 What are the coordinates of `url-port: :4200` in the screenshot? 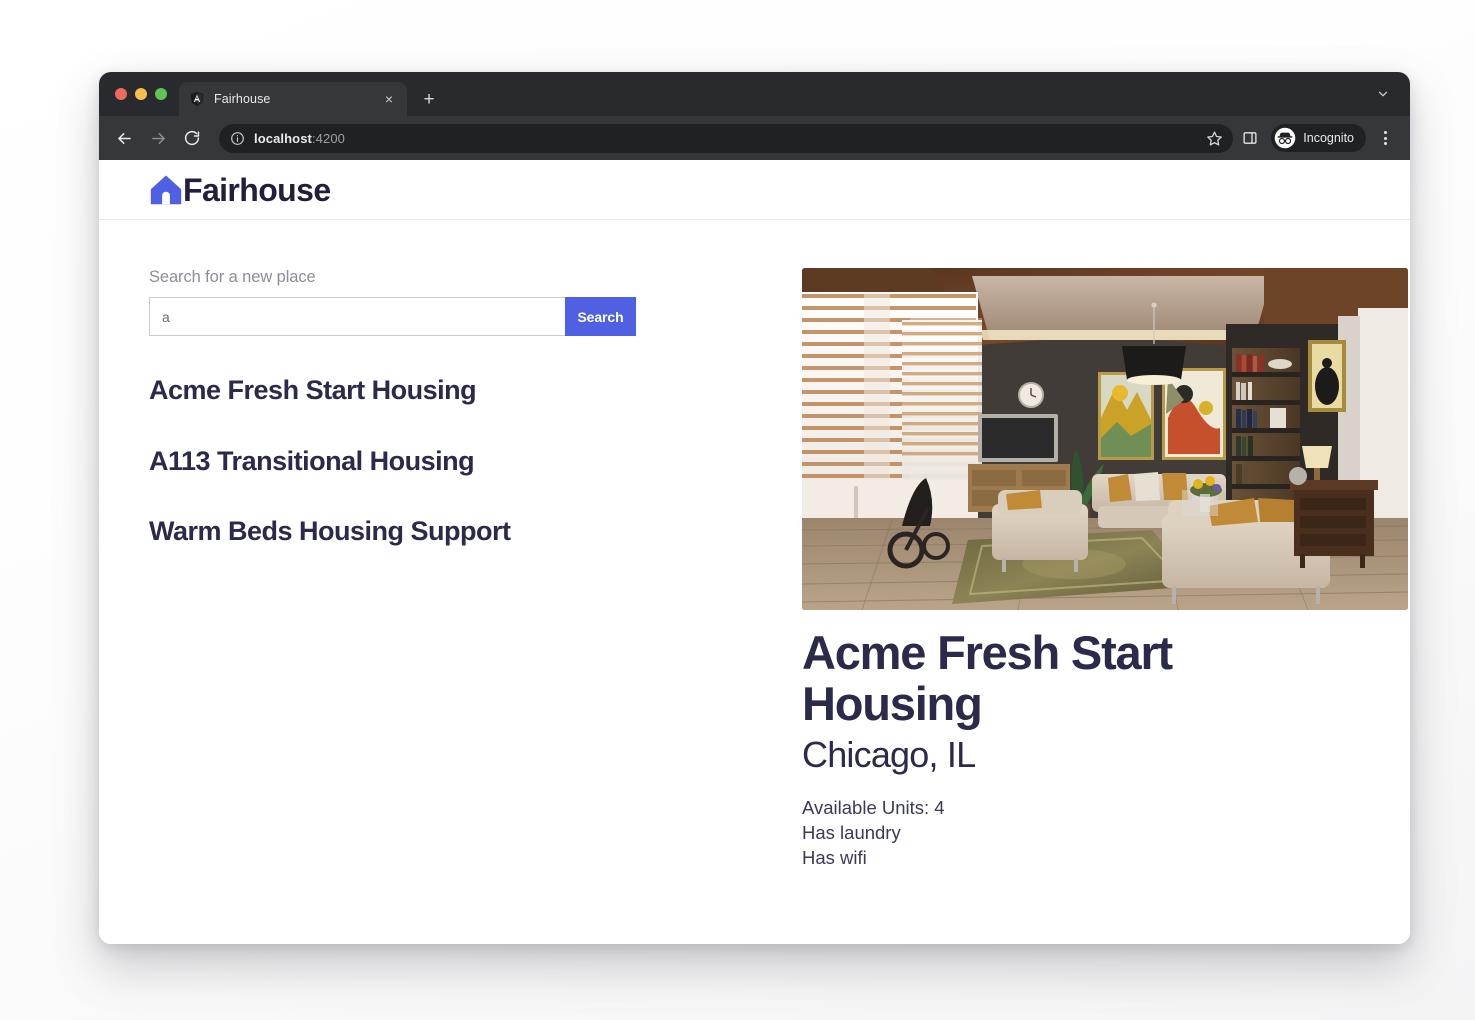 It's located at (328, 138).